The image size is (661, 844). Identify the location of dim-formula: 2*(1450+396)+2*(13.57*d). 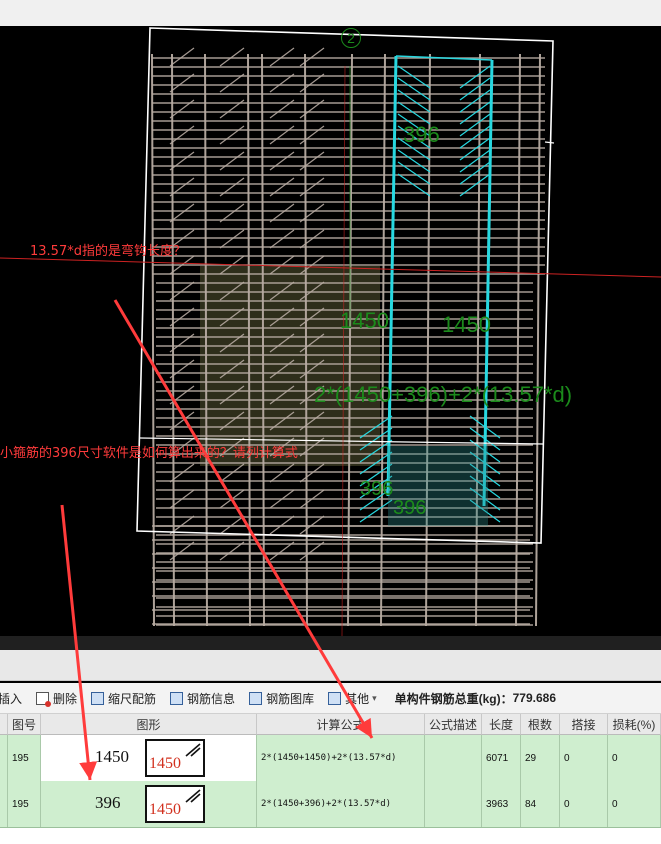
(443, 394).